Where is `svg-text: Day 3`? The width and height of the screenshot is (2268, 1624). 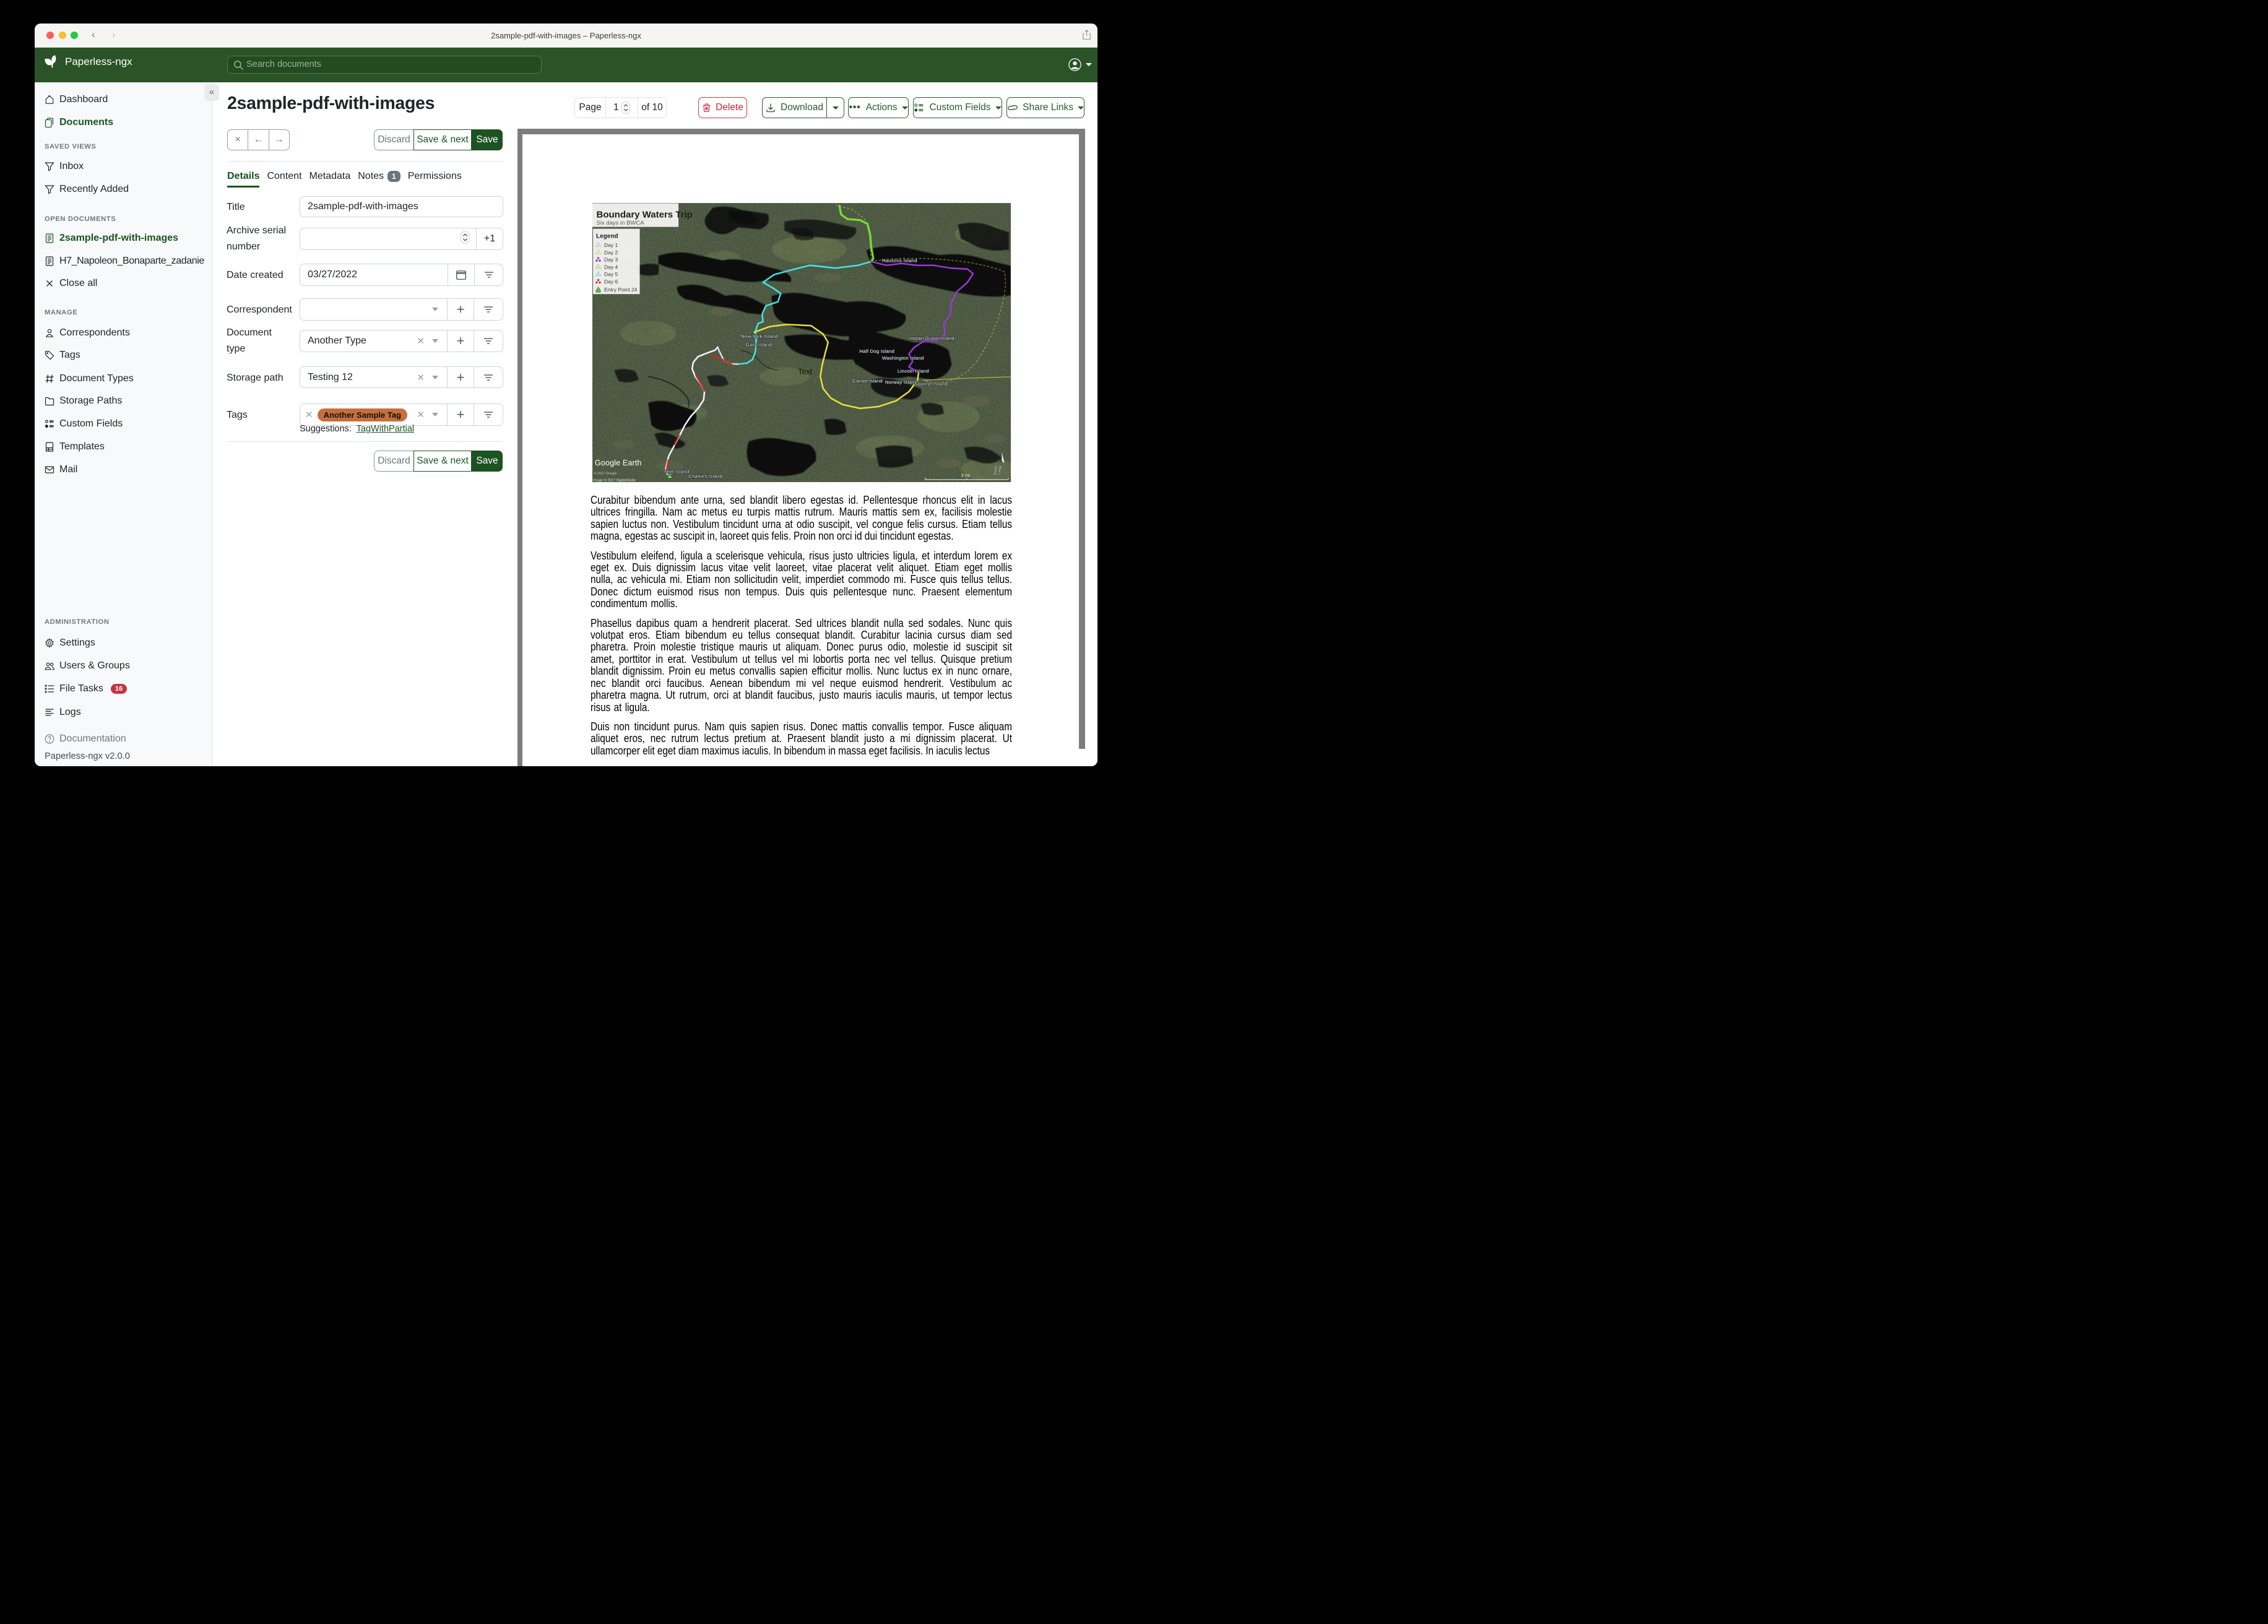
svg-text: Day 3 is located at coordinates (611, 260).